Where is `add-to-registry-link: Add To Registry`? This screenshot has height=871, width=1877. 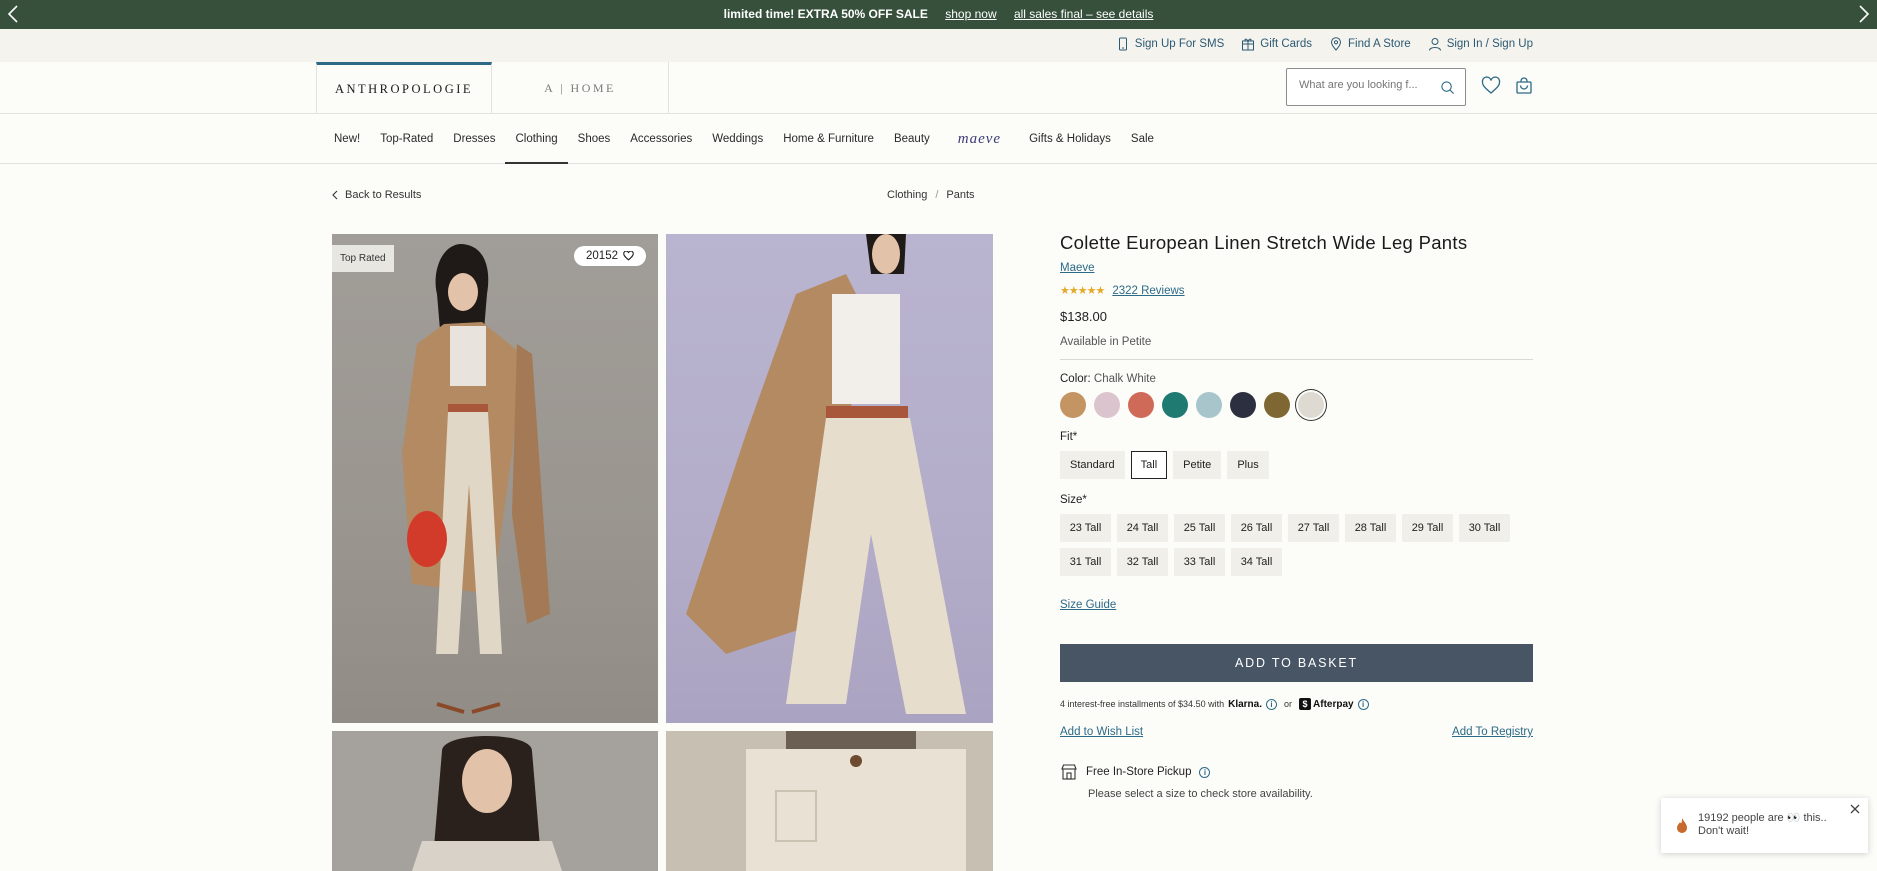
add-to-registry-link: Add To Registry is located at coordinates (1492, 732).